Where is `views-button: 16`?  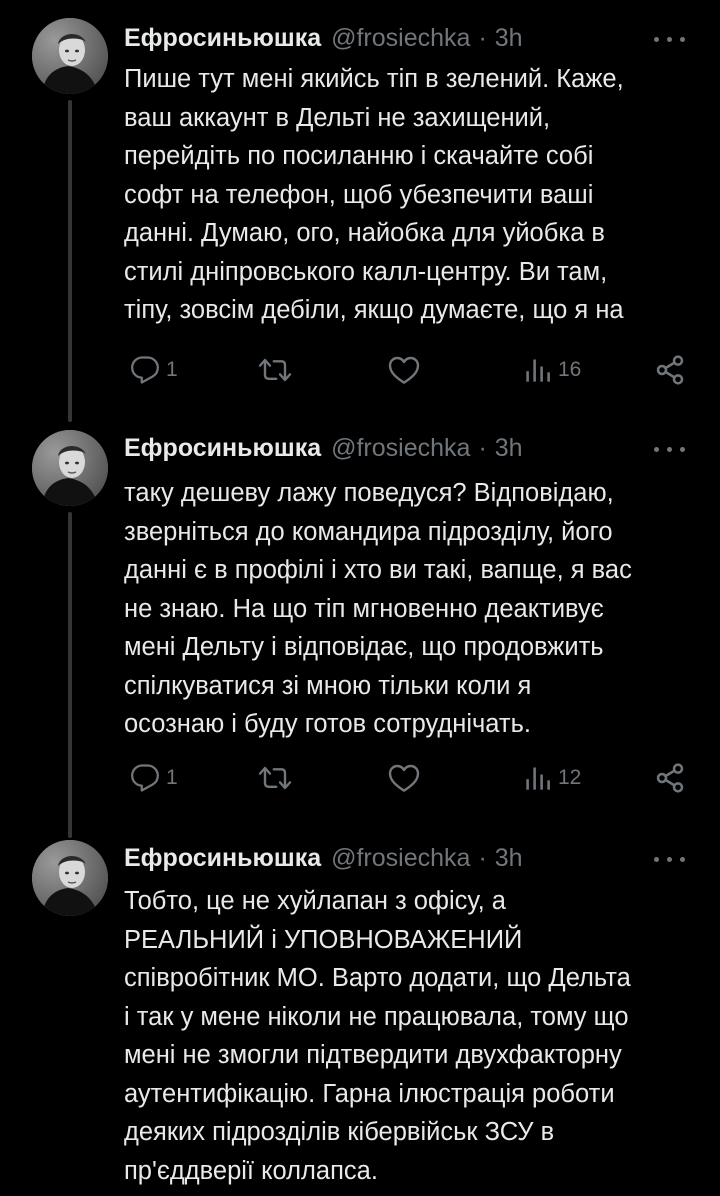 views-button: 16 is located at coordinates (552, 370).